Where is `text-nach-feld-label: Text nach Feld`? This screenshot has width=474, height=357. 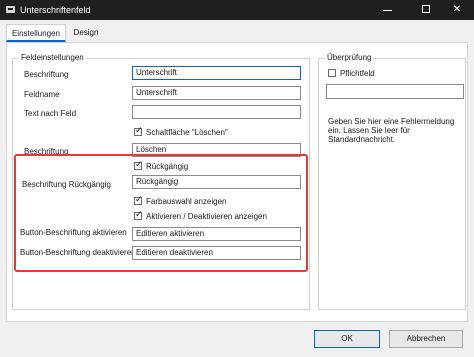 text-nach-feld-label: Text nach Feld is located at coordinates (50, 113).